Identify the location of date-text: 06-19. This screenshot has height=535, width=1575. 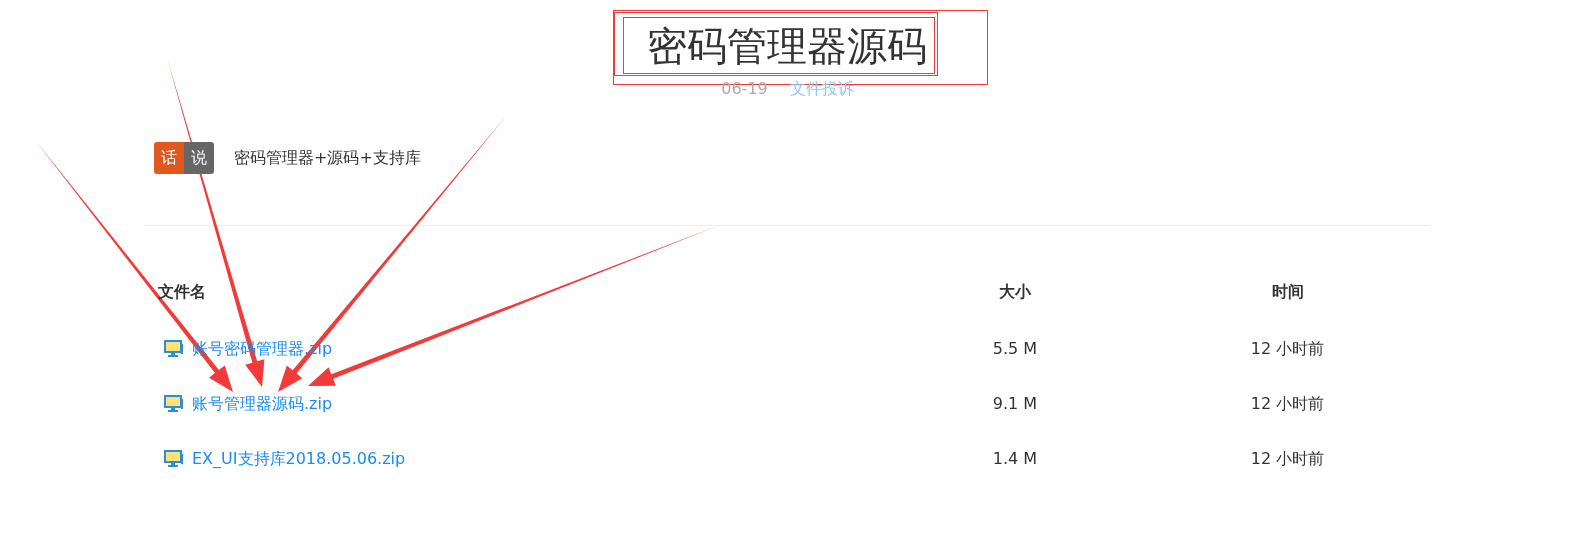
(744, 89).